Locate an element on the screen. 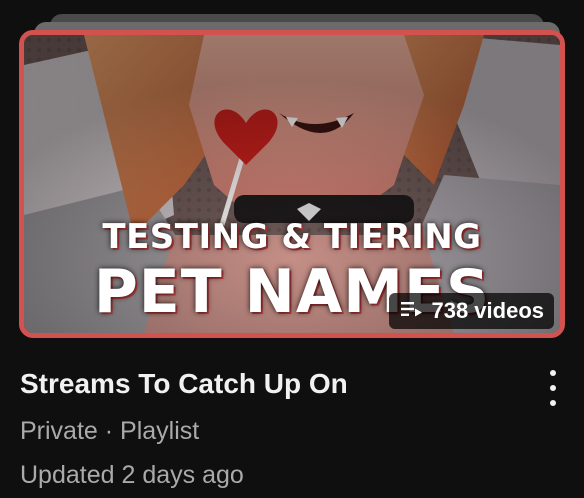 This screenshot has height=498, width=584. video-count-label: 738 videos is located at coordinates (487, 311).